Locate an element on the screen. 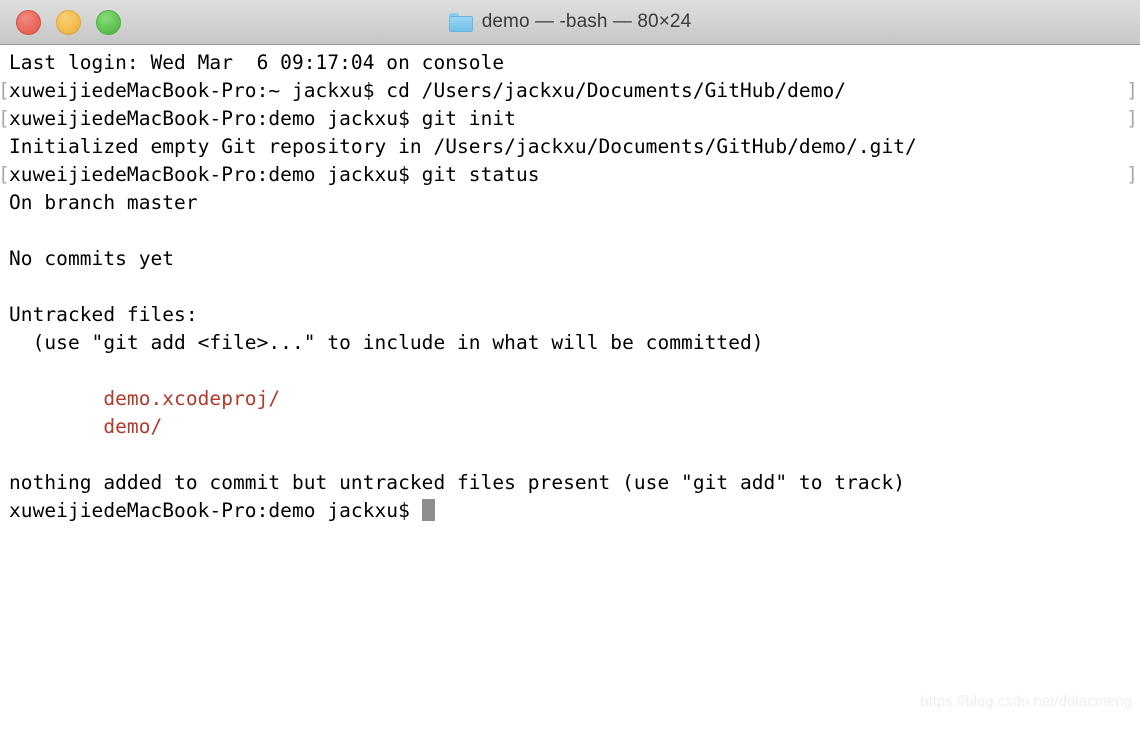 The height and width of the screenshot is (730, 1140). terminal-line: Untracked files: is located at coordinates (570, 315).